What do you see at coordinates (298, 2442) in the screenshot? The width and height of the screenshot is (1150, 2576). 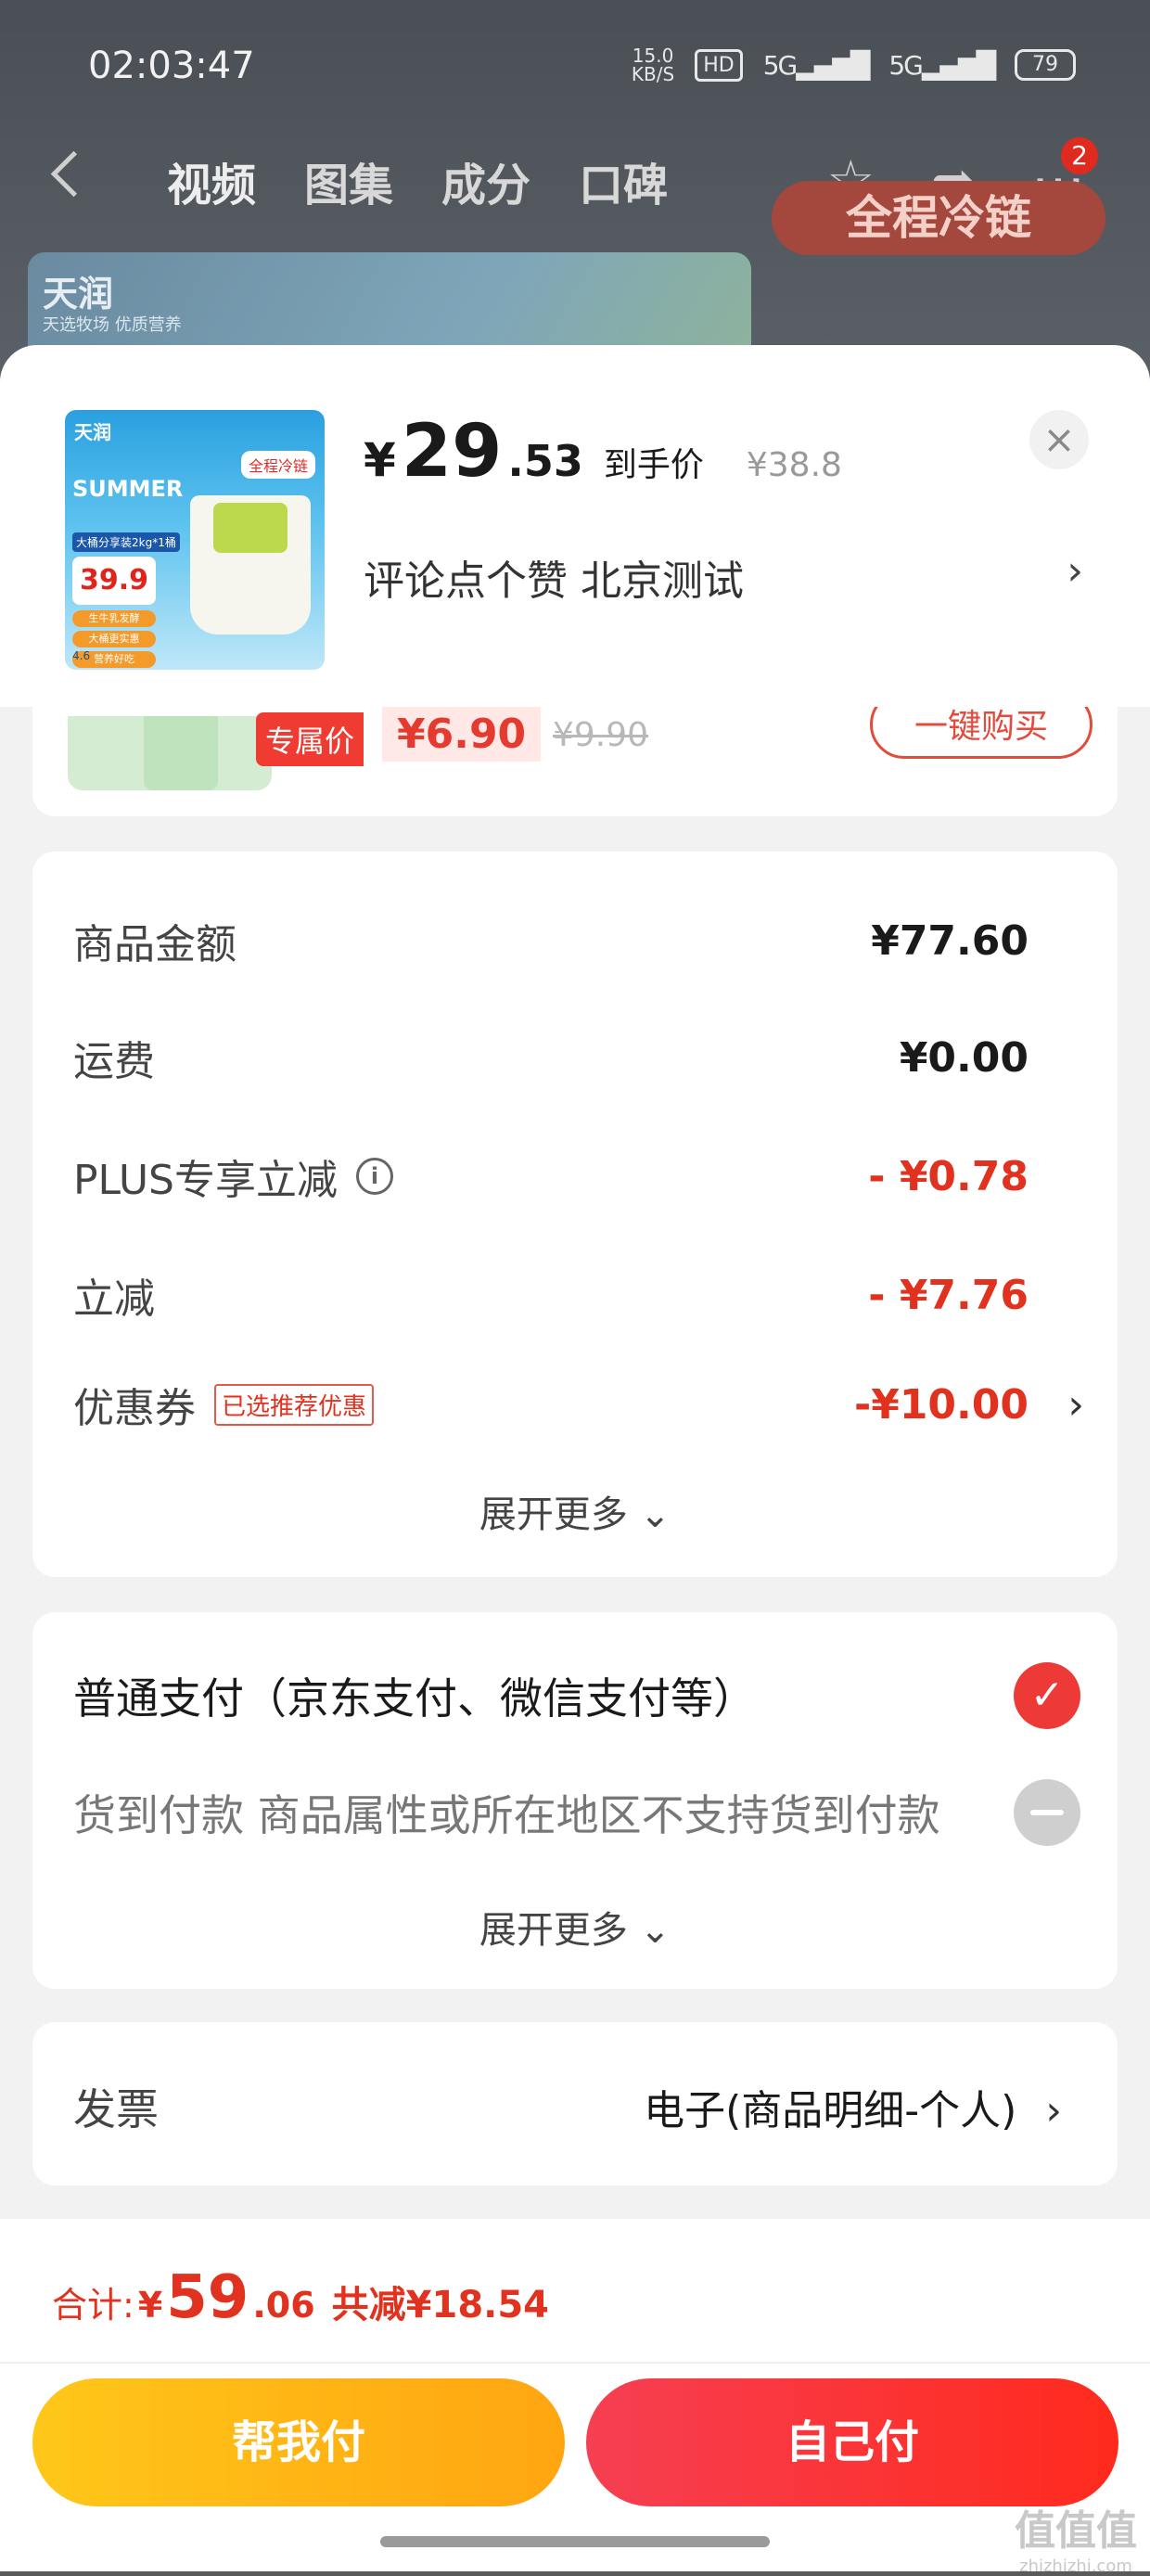 I see `help-pay-button: 帮我付` at bounding box center [298, 2442].